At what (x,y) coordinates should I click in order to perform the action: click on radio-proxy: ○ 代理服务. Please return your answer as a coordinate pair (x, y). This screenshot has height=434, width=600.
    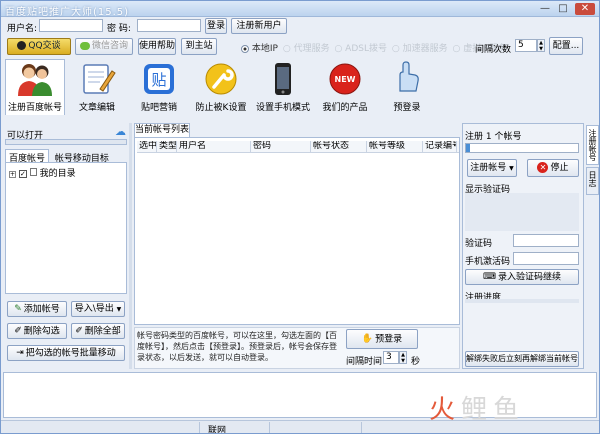
    Looking at the image, I should click on (306, 49).